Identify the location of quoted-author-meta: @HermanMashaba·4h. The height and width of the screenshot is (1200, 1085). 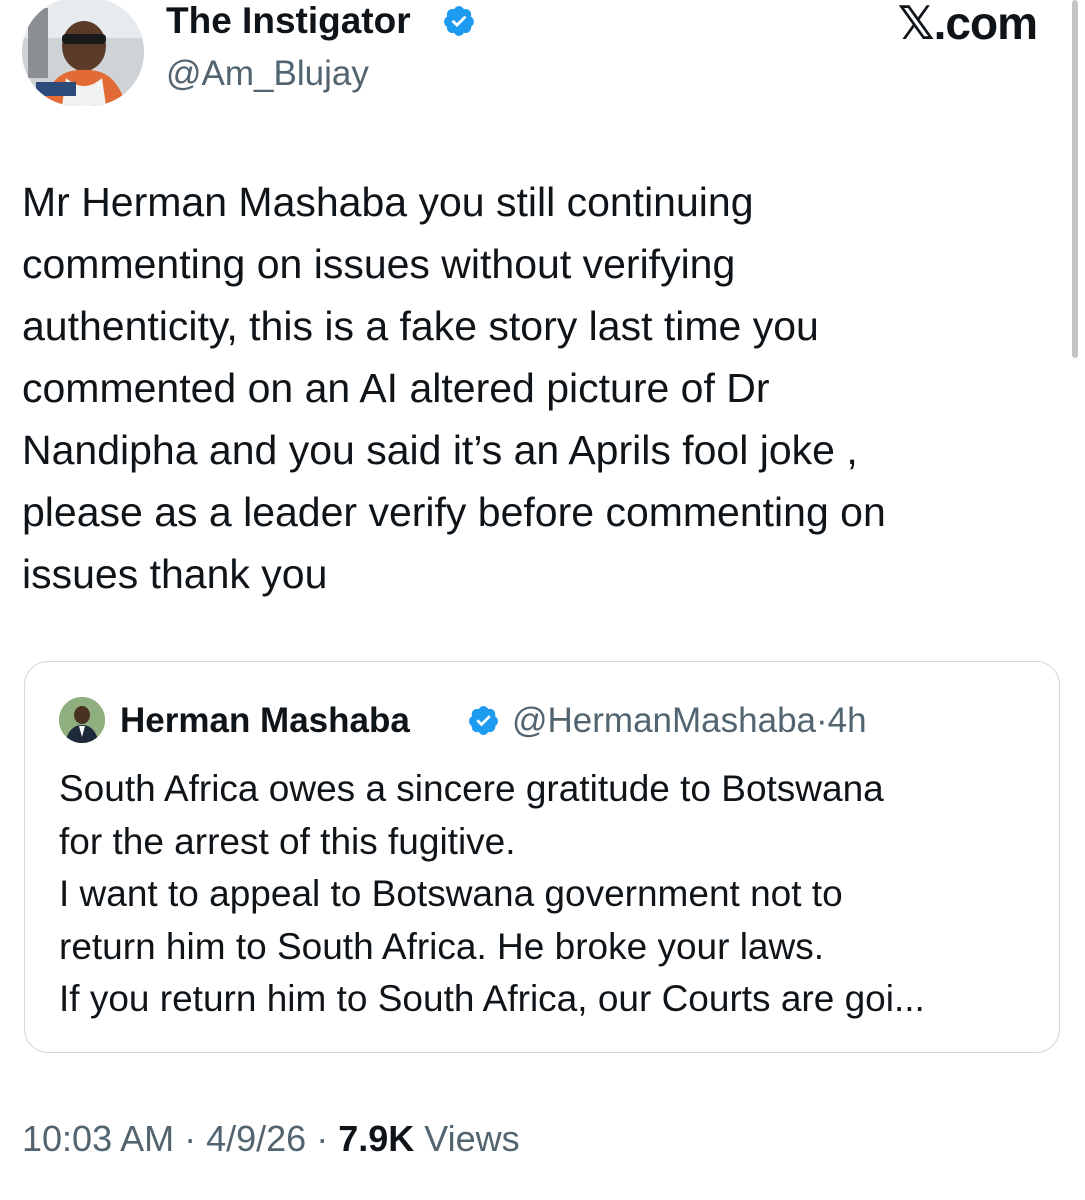
(689, 721).